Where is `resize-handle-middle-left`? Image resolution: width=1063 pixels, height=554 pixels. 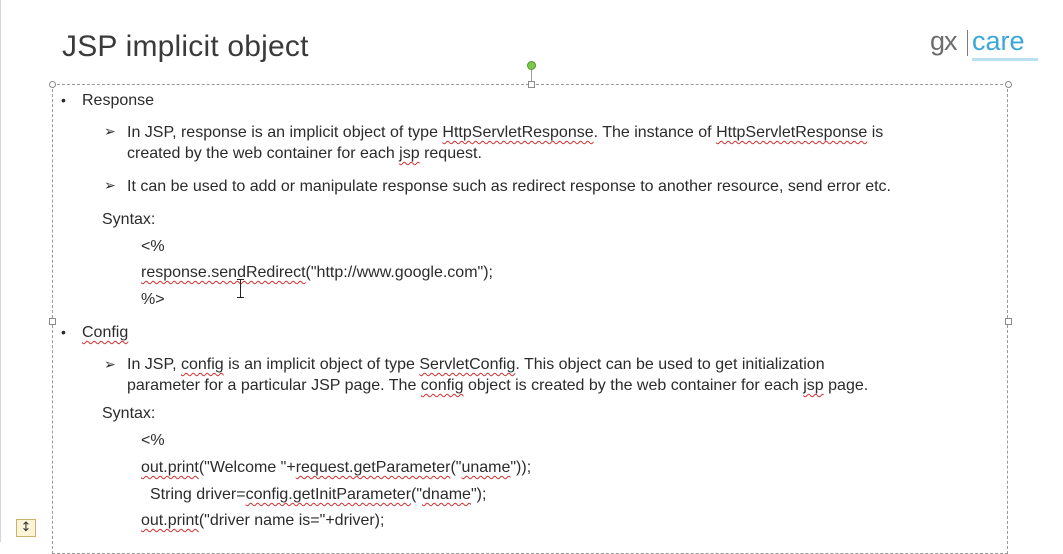
resize-handle-middle-left is located at coordinates (52, 321).